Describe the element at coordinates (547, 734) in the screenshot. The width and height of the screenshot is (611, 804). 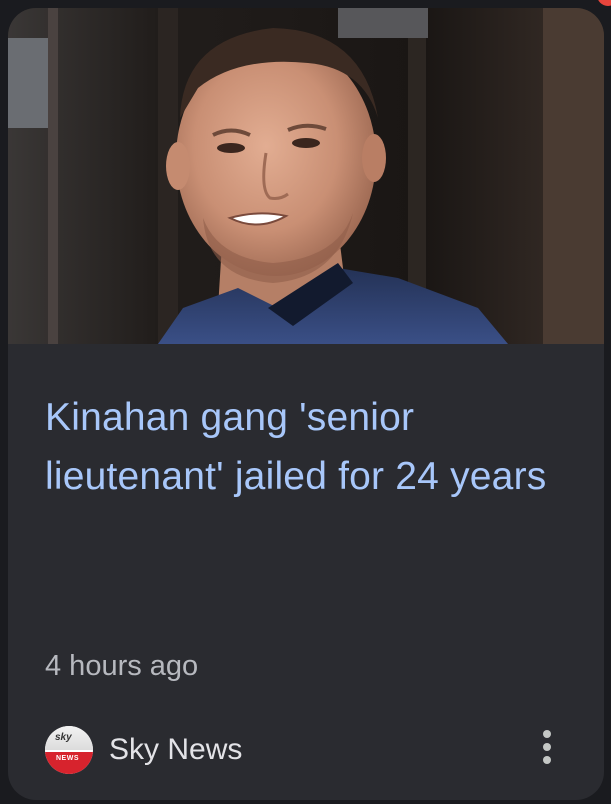
I see `more-vert-icon` at that location.